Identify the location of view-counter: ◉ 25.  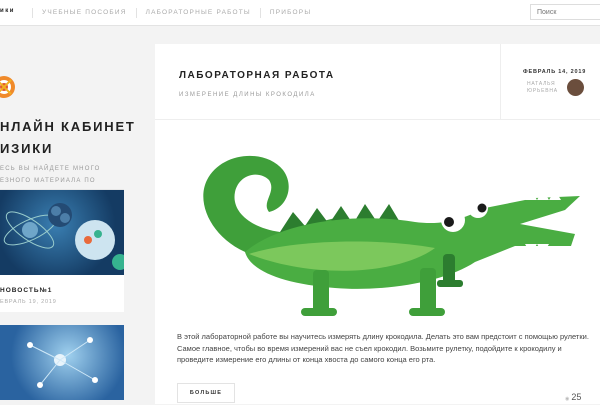
(573, 397).